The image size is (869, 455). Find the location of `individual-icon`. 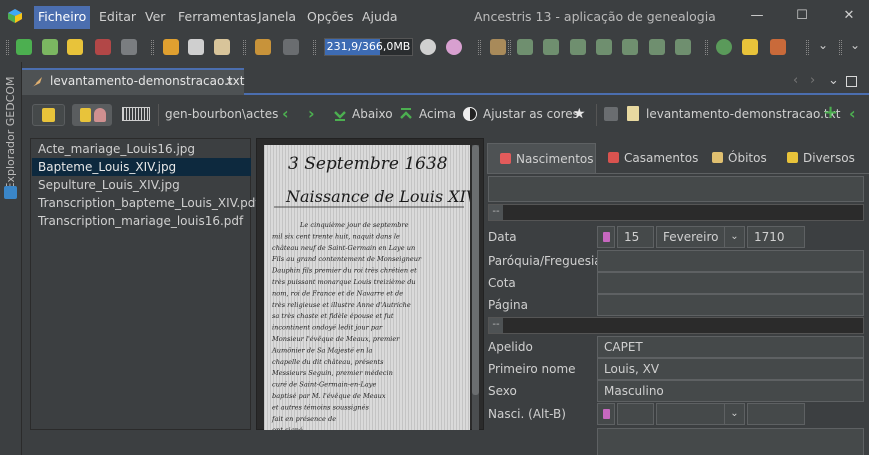

individual-icon is located at coordinates (525, 47).